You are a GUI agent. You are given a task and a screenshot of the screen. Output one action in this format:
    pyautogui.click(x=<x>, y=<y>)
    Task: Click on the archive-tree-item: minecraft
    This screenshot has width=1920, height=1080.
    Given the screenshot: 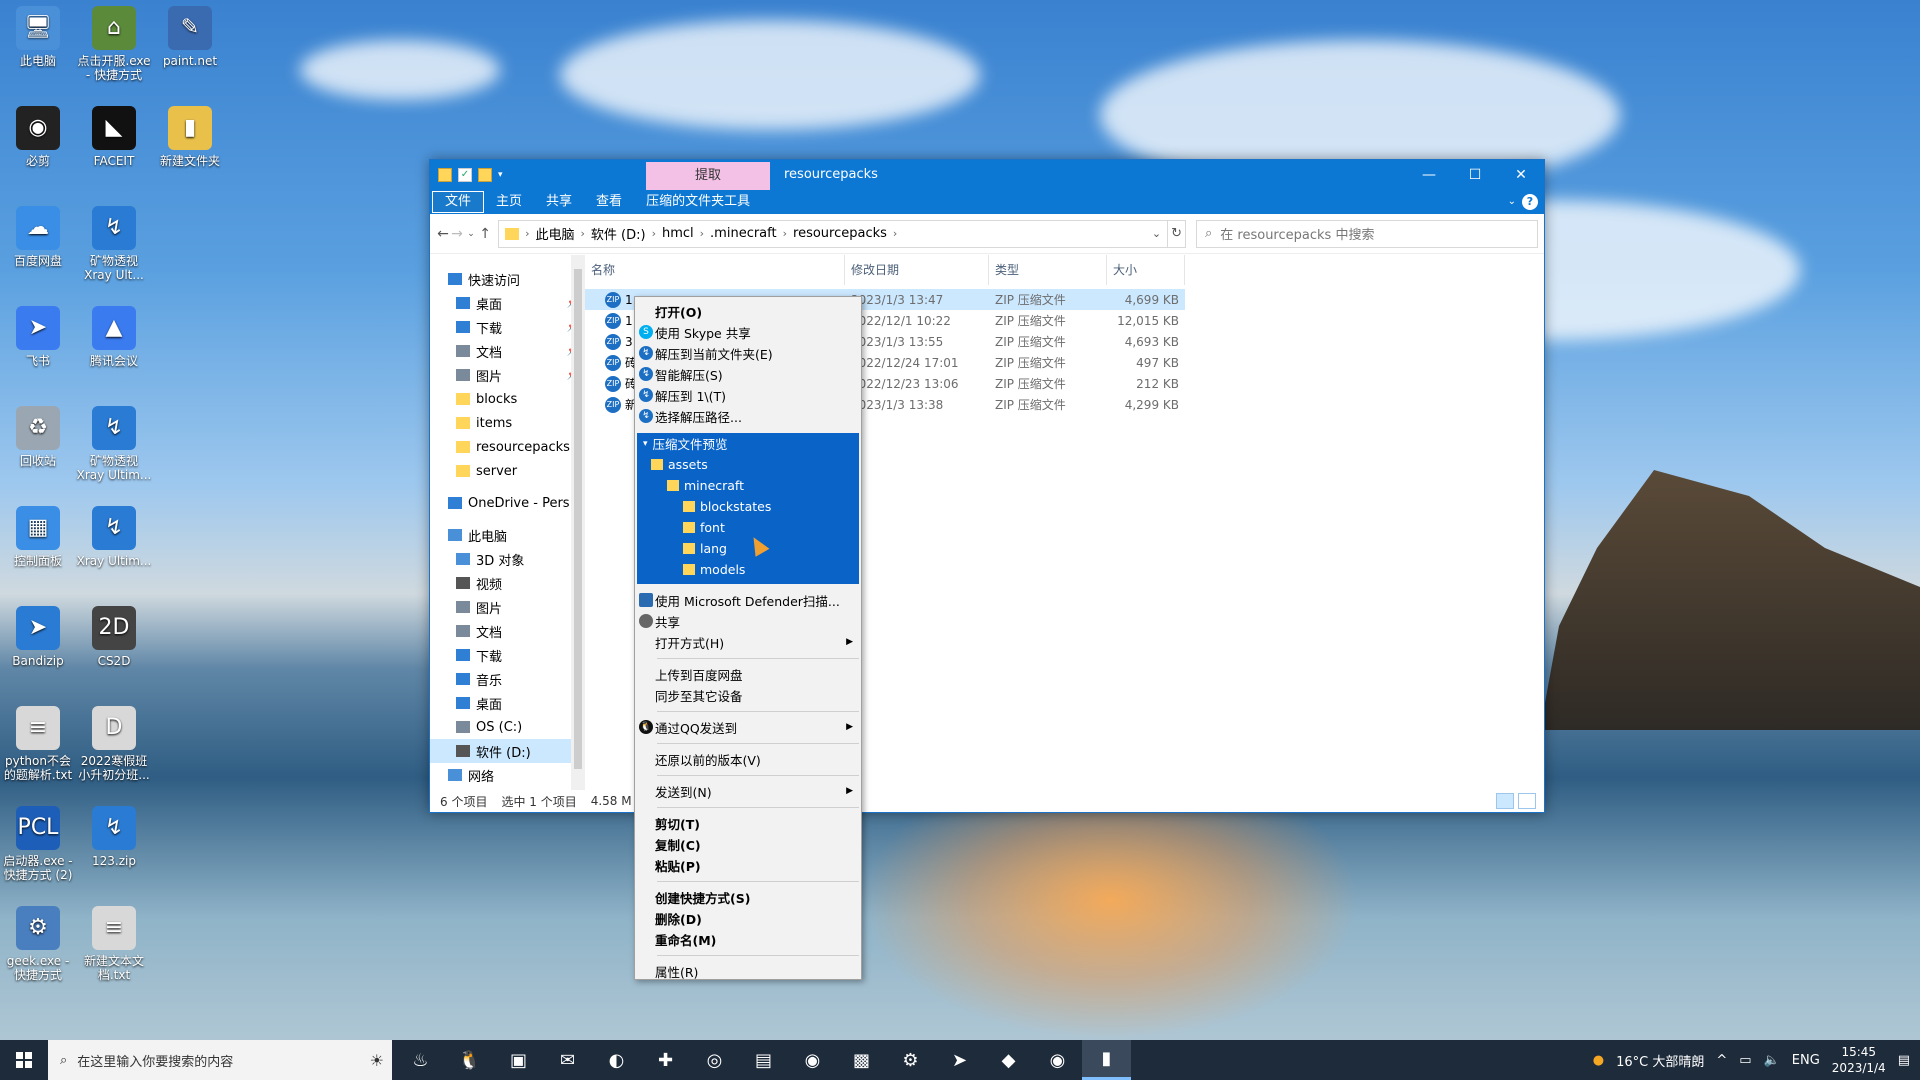 What is the action you would take?
    pyautogui.click(x=748, y=485)
    